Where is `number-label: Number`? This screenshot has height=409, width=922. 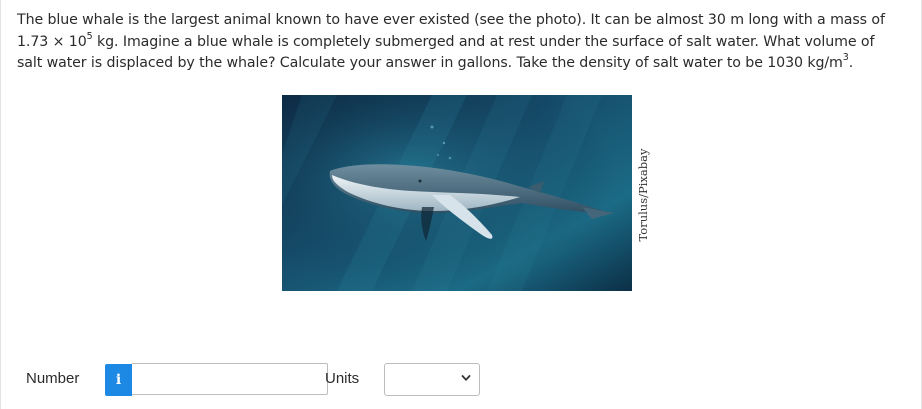 number-label: Number is located at coordinates (53, 378).